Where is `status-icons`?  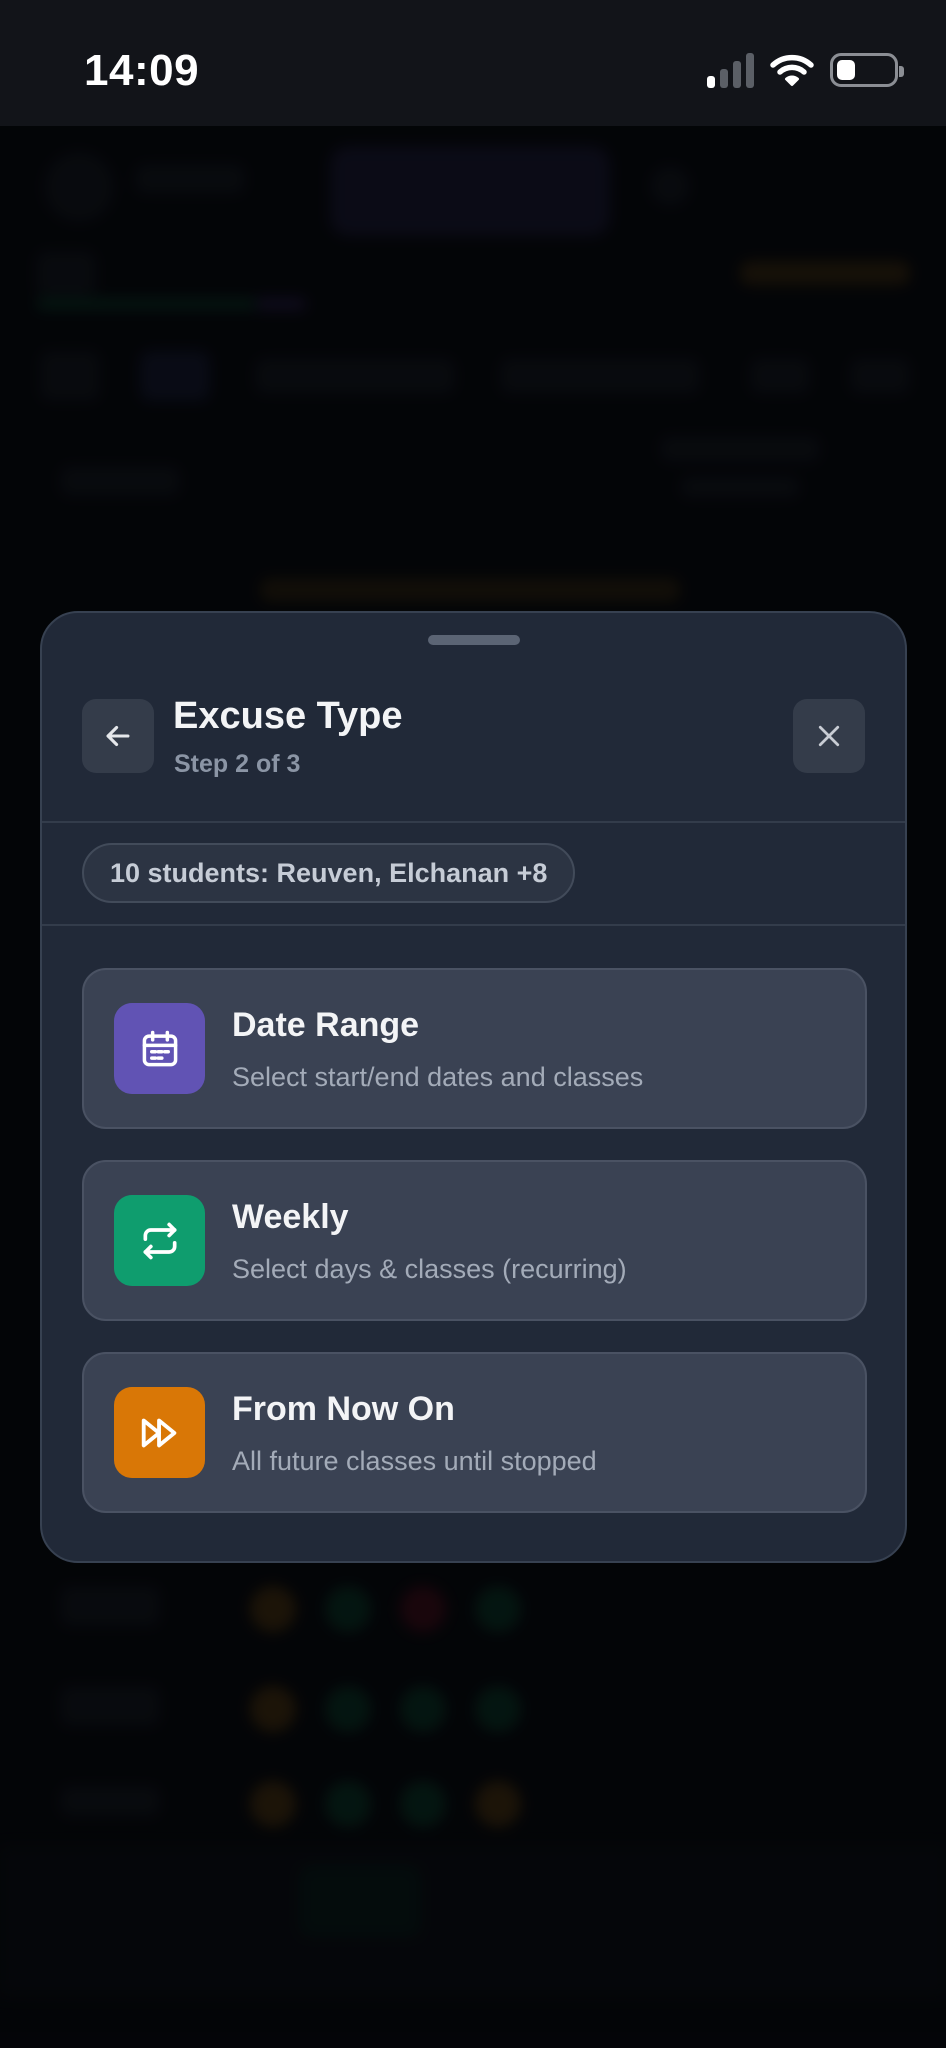 status-icons is located at coordinates (805, 70).